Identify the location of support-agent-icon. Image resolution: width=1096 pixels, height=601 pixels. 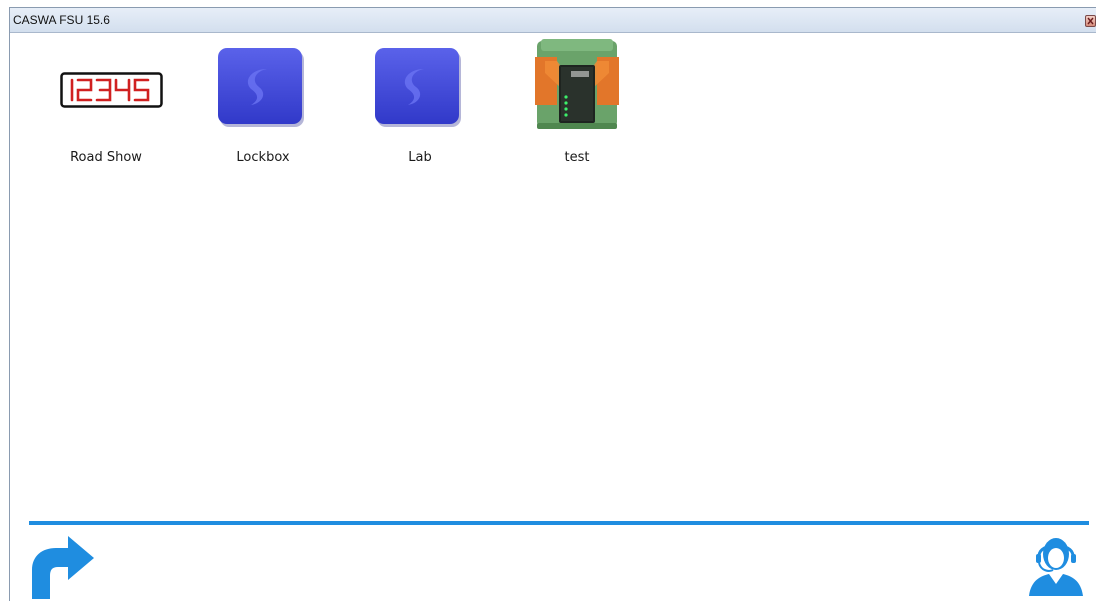
(1055, 565).